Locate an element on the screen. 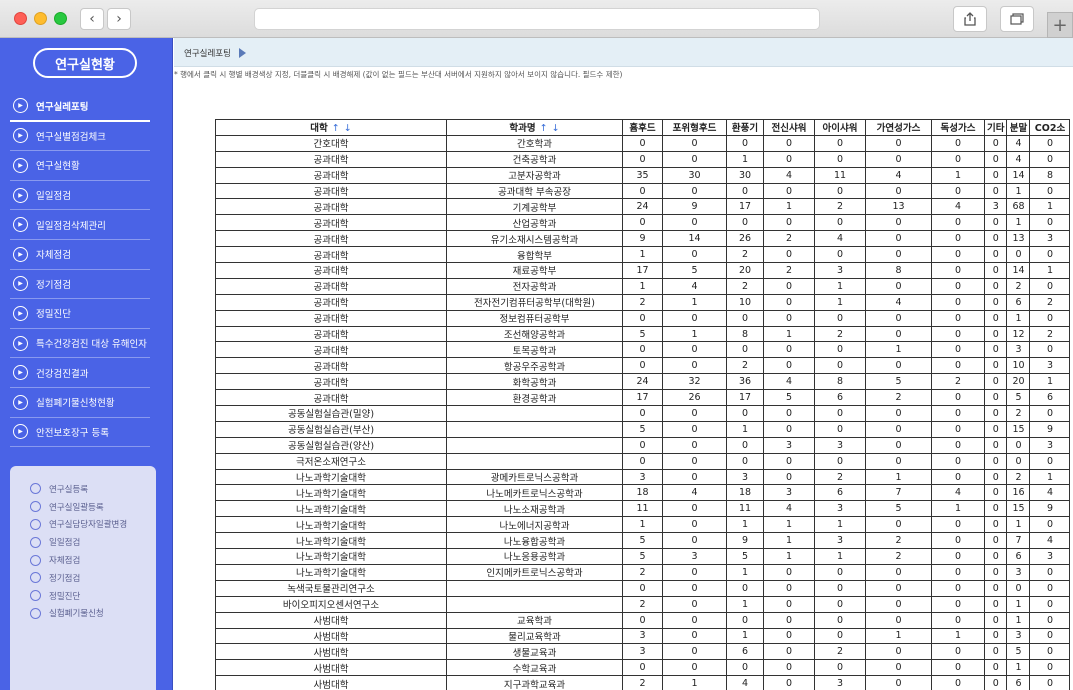  sidebar-menu-item: ▶ 연구실레포팅 is located at coordinates (80, 107).